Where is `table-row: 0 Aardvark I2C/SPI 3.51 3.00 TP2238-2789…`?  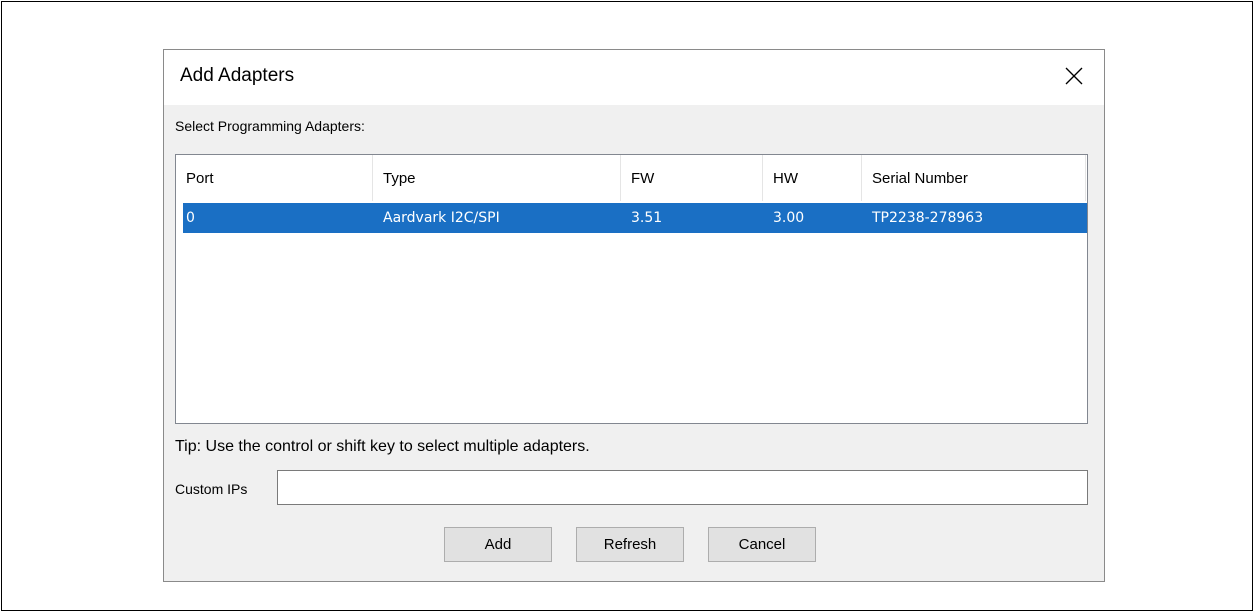
table-row: 0 Aardvark I2C/SPI 3.51 3.00 TP2238-2789… is located at coordinates (635, 218).